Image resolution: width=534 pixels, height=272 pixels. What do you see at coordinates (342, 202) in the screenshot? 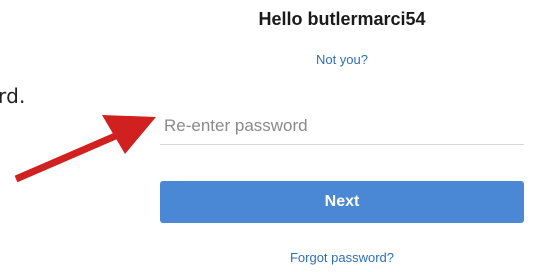
I see `next-button: Next` at bounding box center [342, 202].